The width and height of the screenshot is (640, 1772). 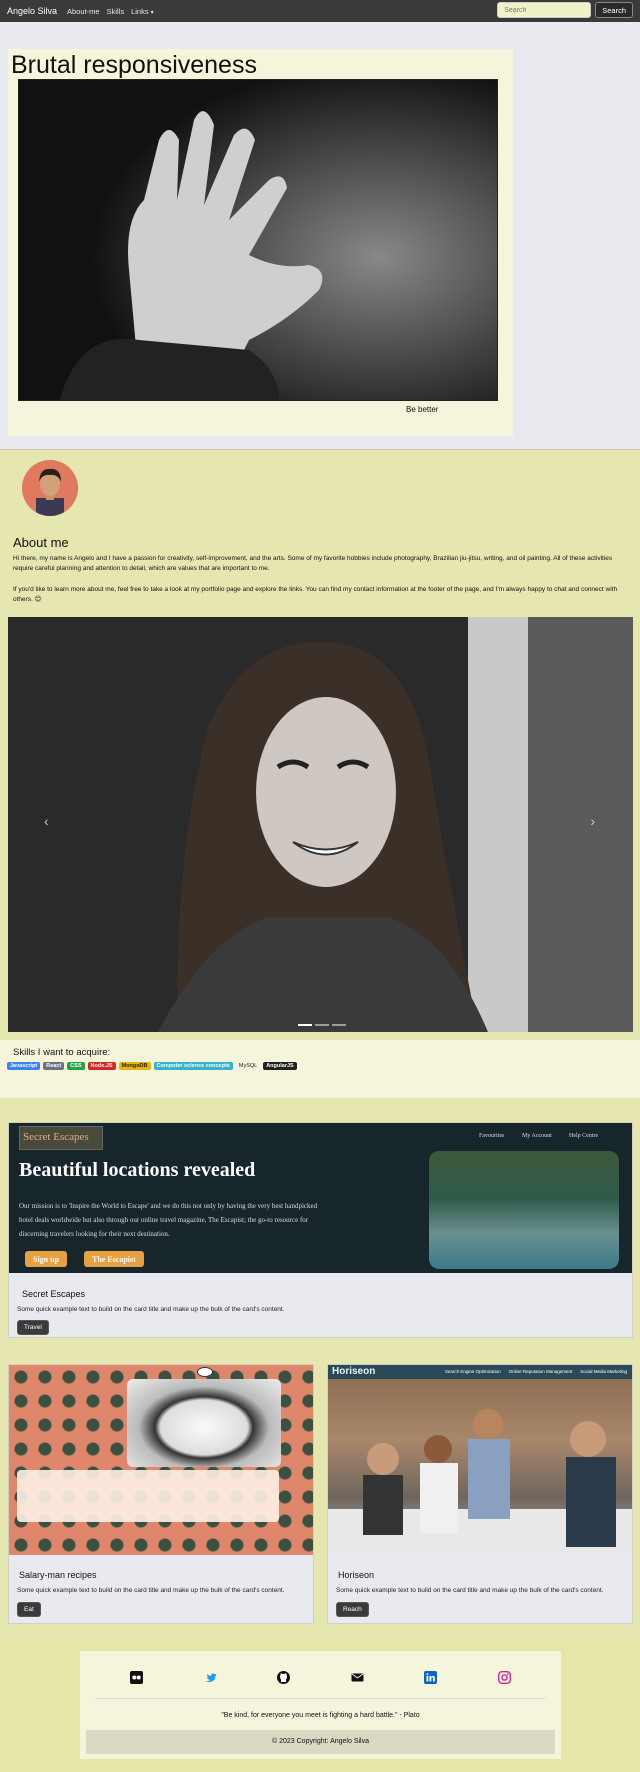 What do you see at coordinates (284, 1677) in the screenshot?
I see `github-icon` at bounding box center [284, 1677].